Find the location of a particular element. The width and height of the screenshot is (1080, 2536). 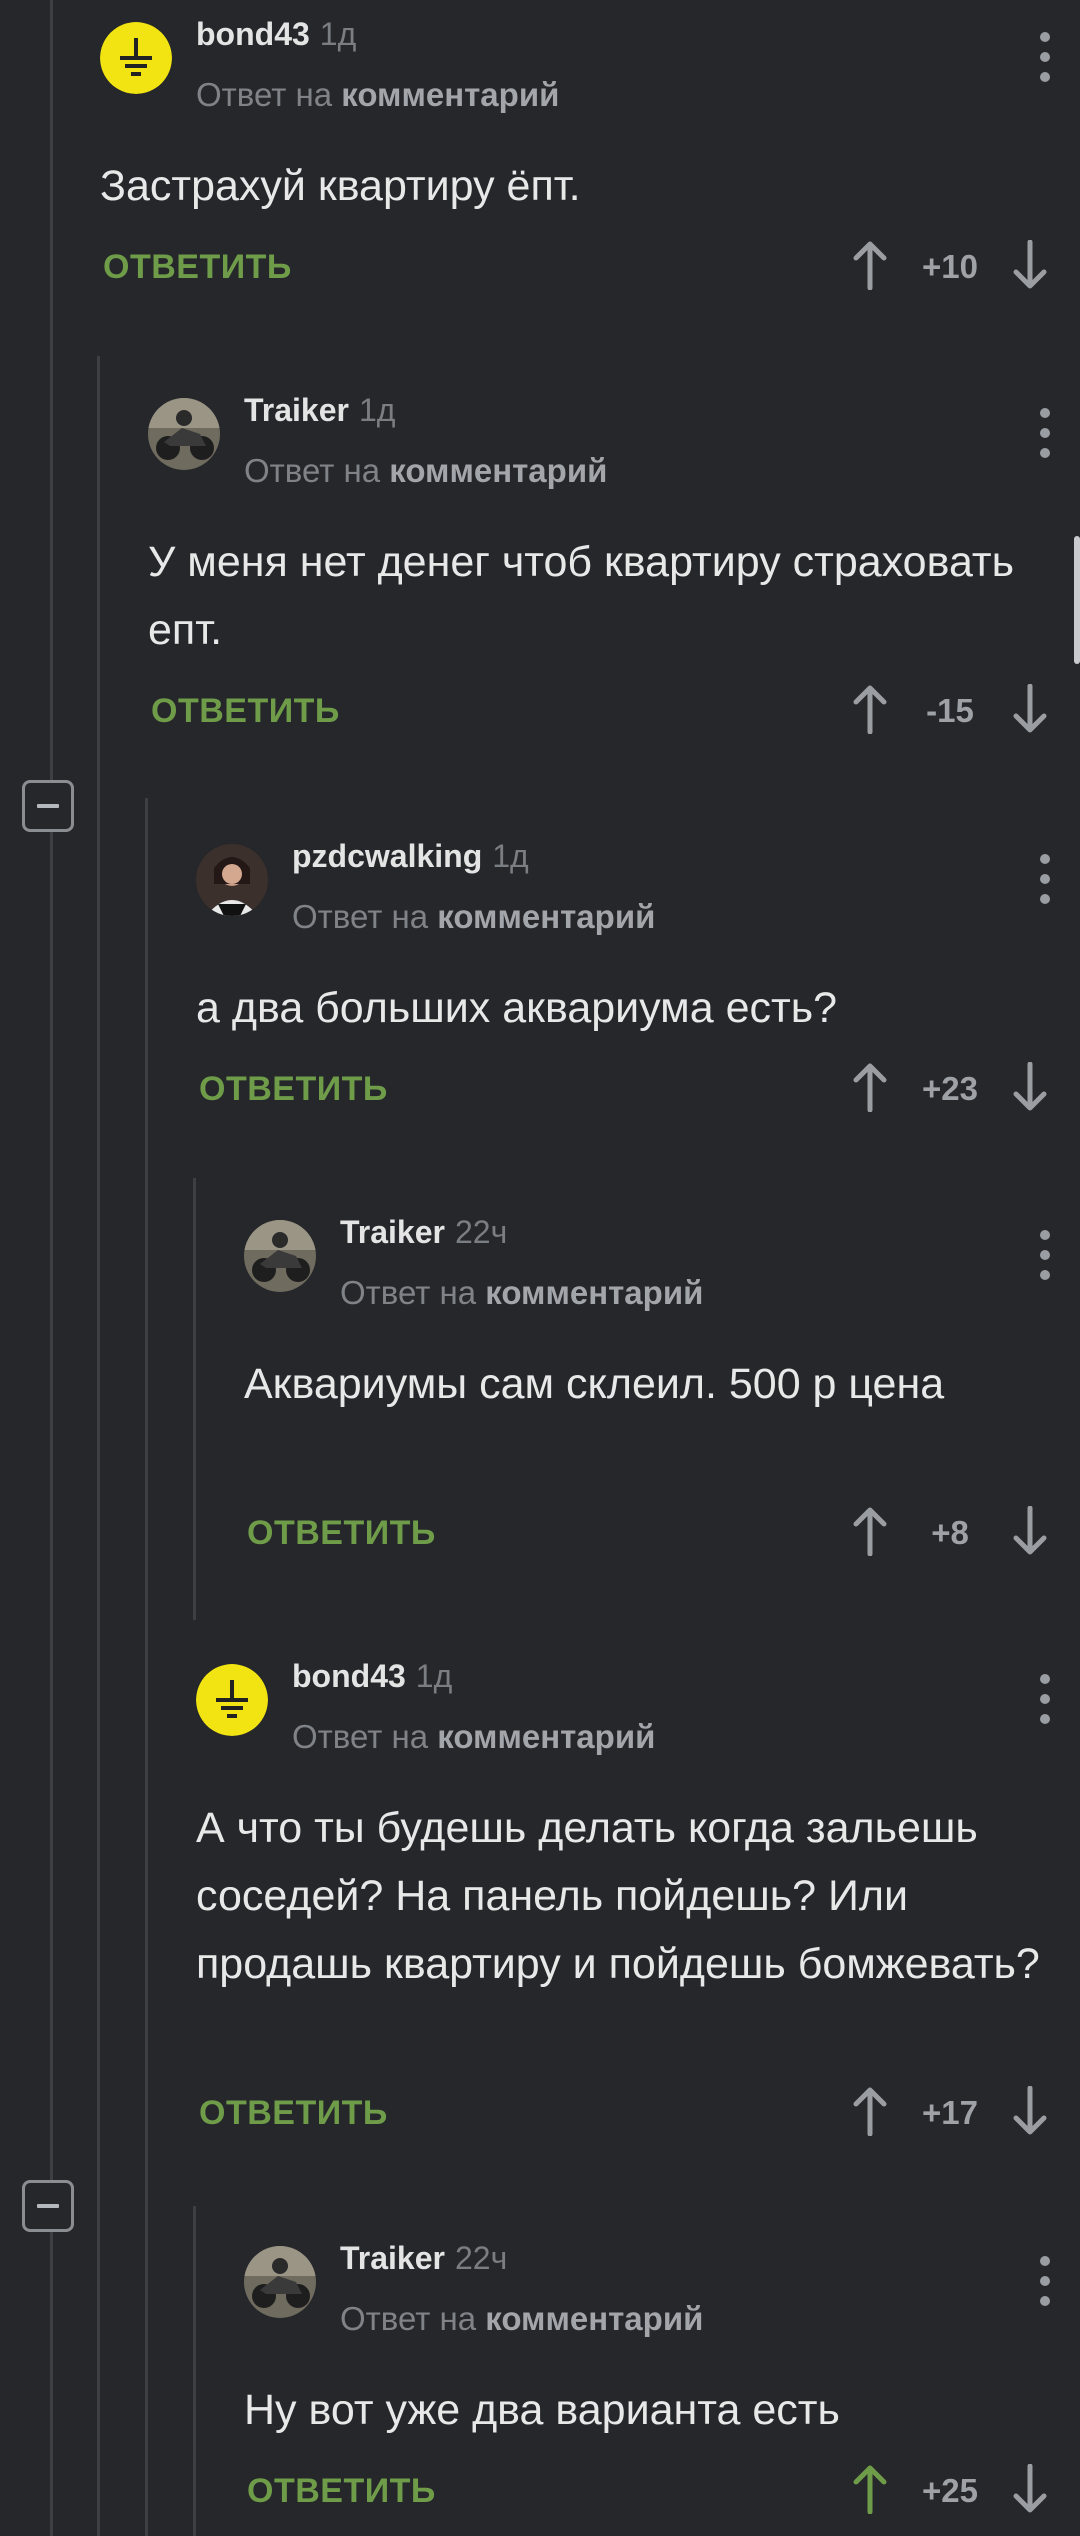

author-name: pzdcwalking 1д is located at coordinates (410, 856).